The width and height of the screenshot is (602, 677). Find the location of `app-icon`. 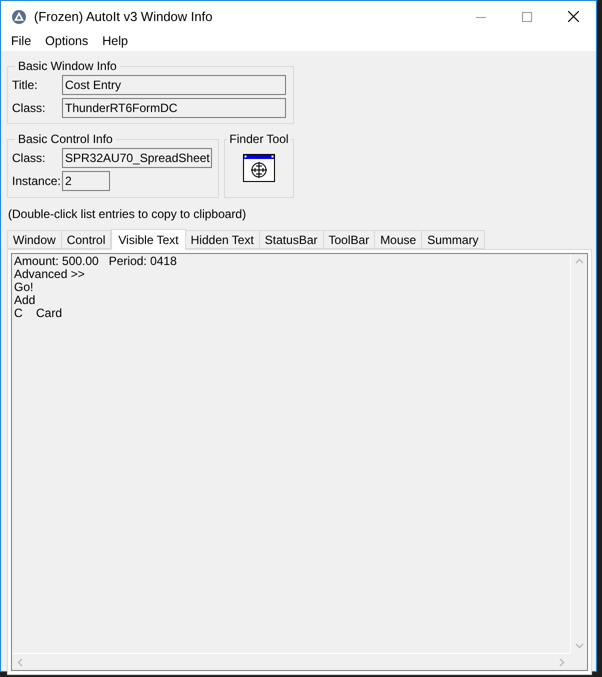

app-icon is located at coordinates (19, 17).